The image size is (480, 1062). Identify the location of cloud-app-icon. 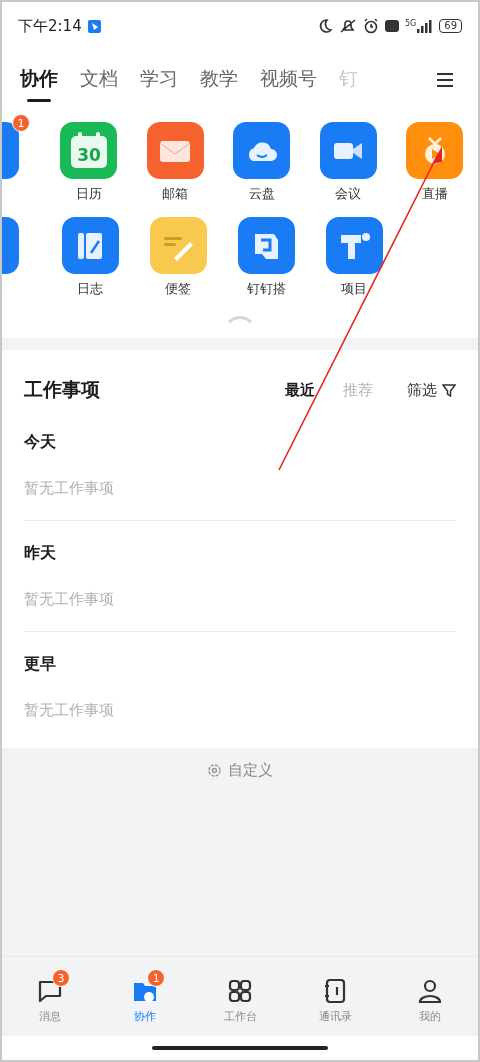
(262, 150).